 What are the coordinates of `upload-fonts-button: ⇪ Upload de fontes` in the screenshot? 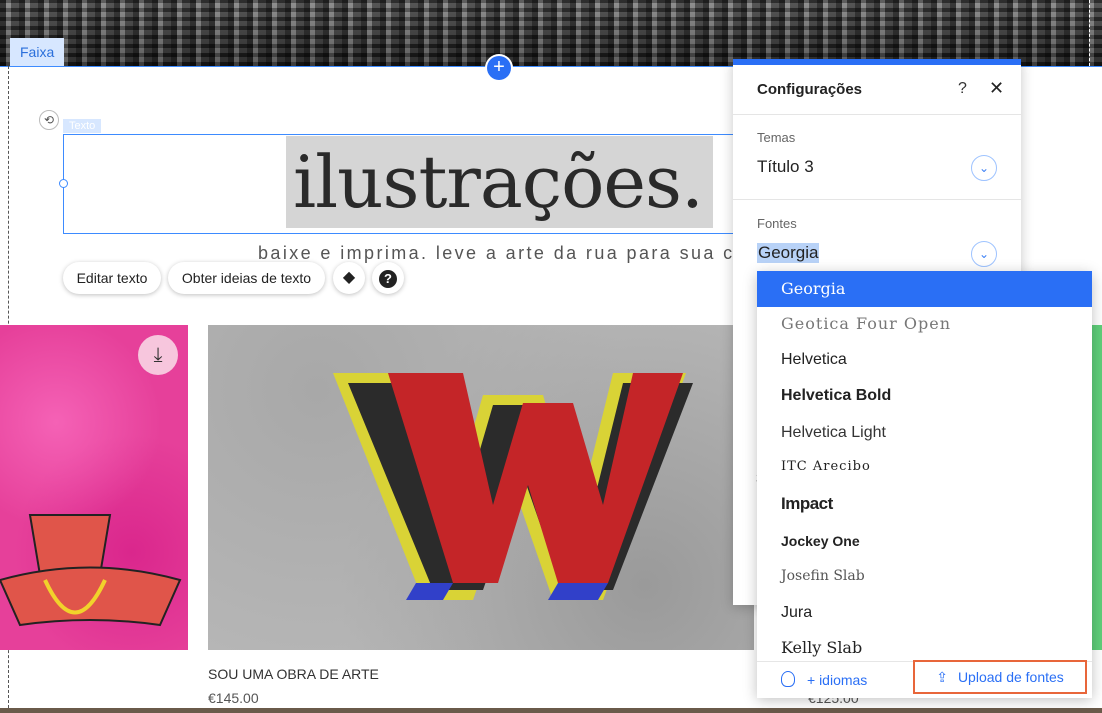 It's located at (1000, 677).